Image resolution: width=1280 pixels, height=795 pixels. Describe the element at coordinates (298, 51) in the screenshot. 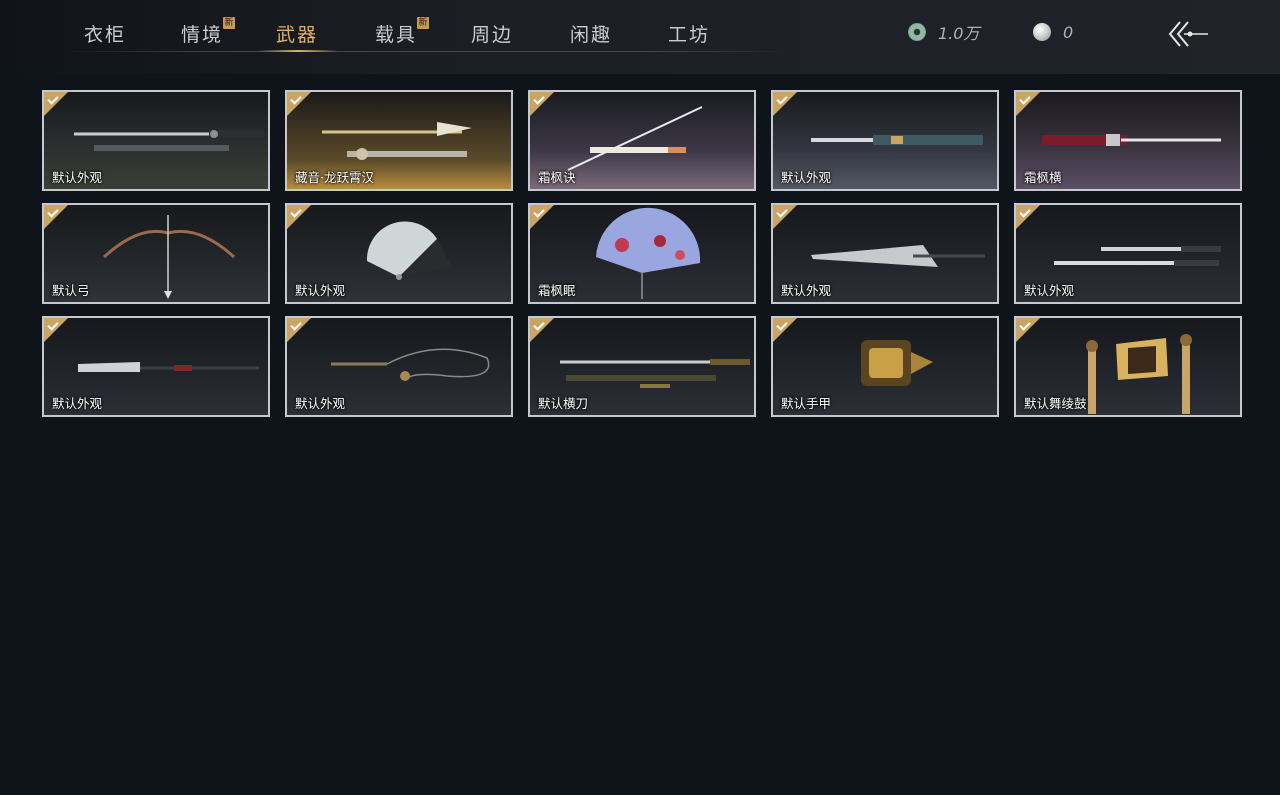

I see `active-tab-underline` at that location.